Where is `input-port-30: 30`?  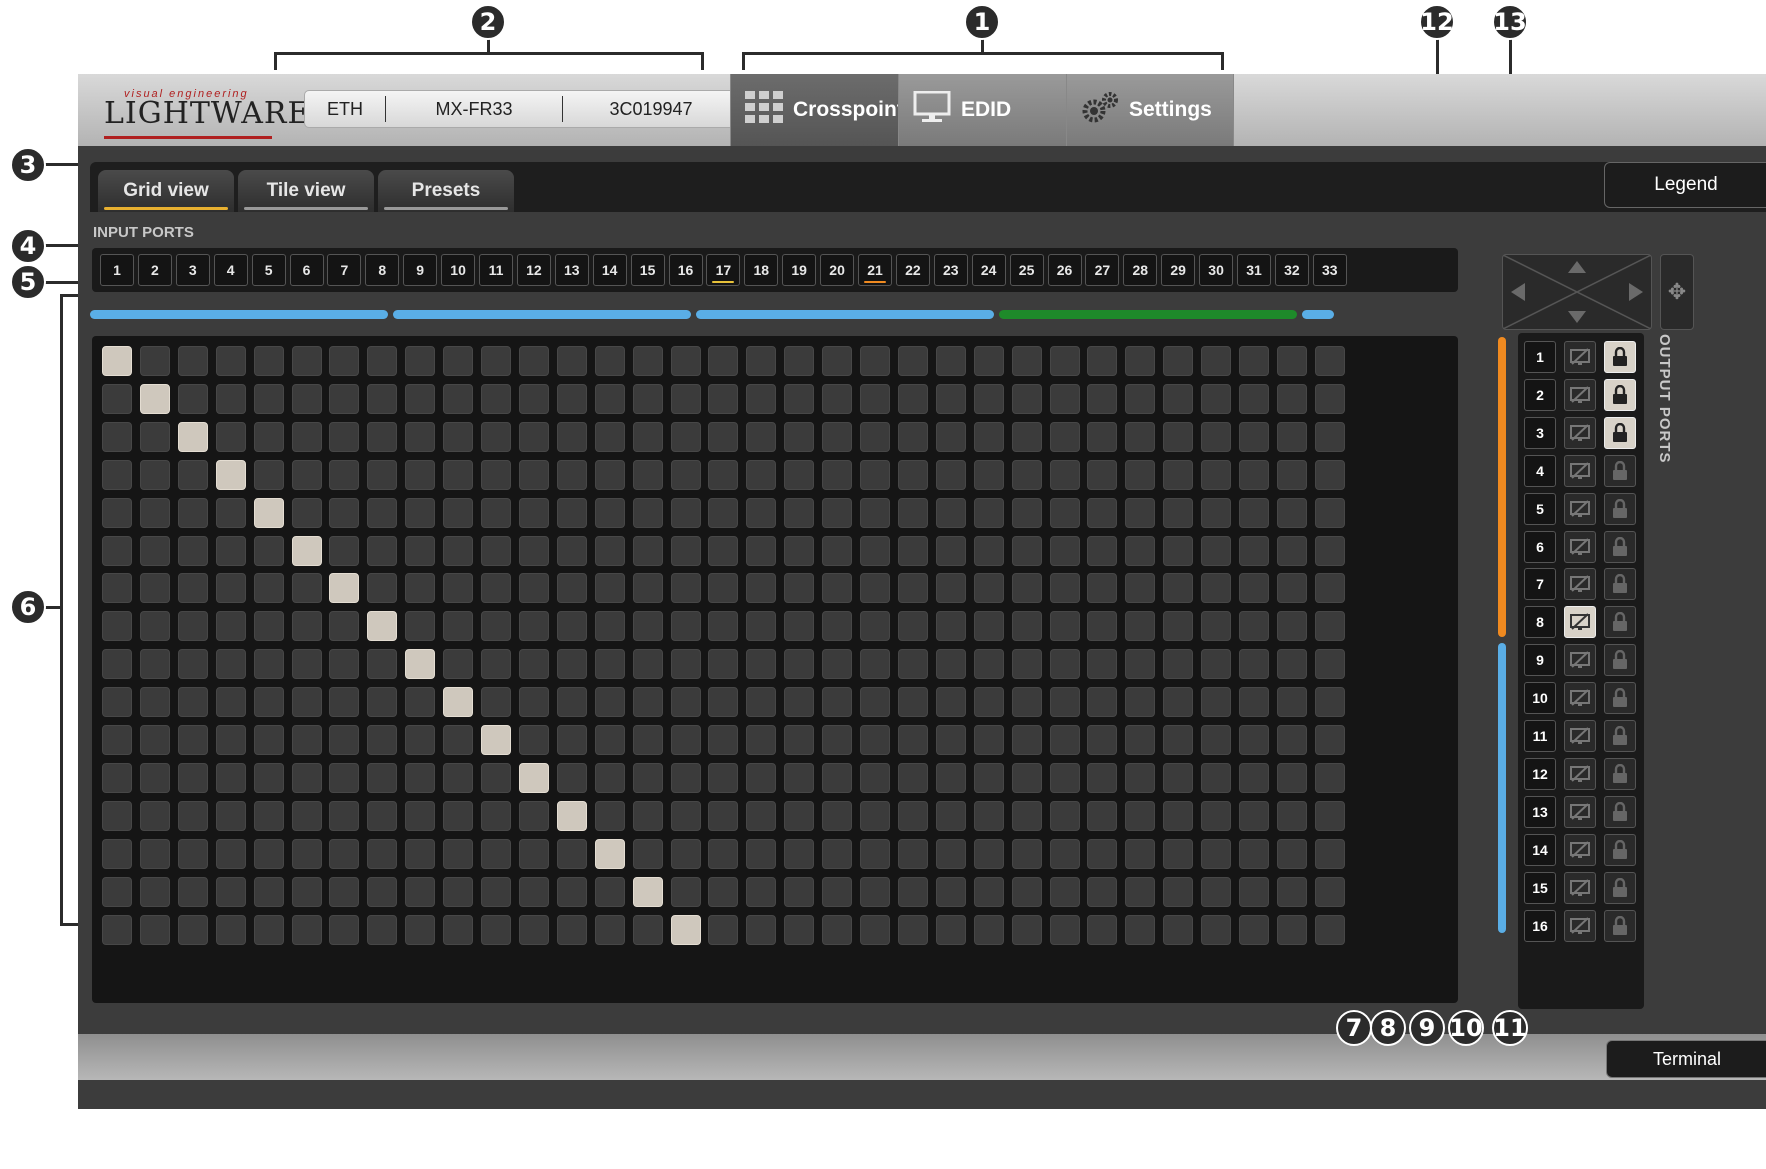
input-port-30: 30 is located at coordinates (1216, 270).